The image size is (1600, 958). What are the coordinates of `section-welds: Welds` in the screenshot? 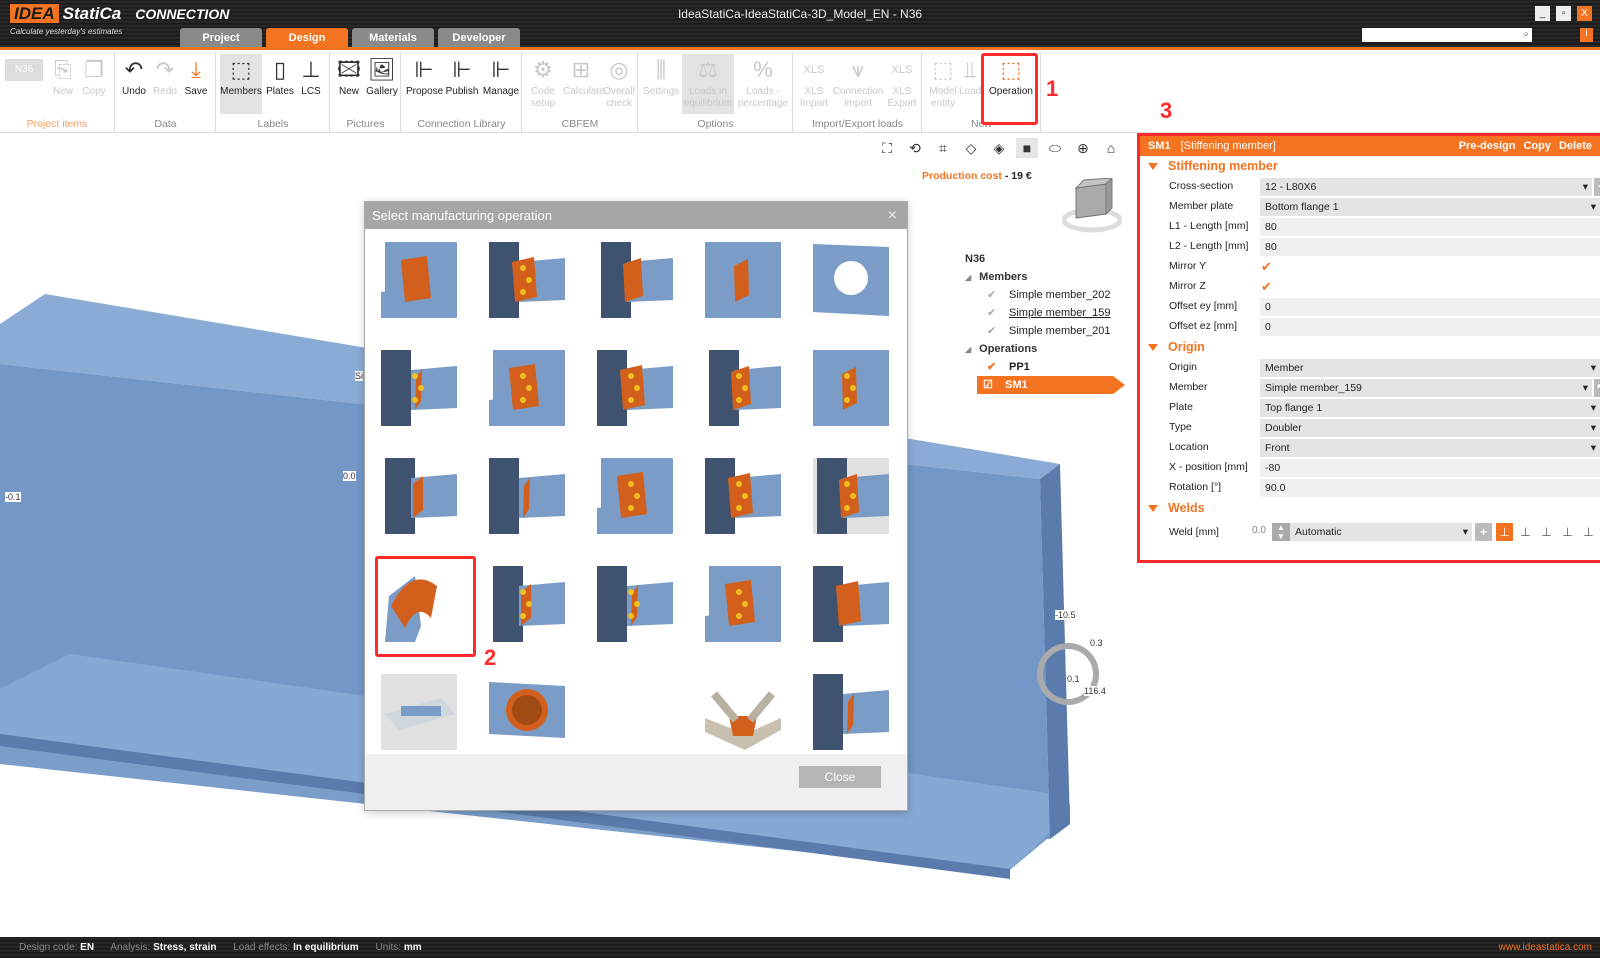 It's located at (1370, 508).